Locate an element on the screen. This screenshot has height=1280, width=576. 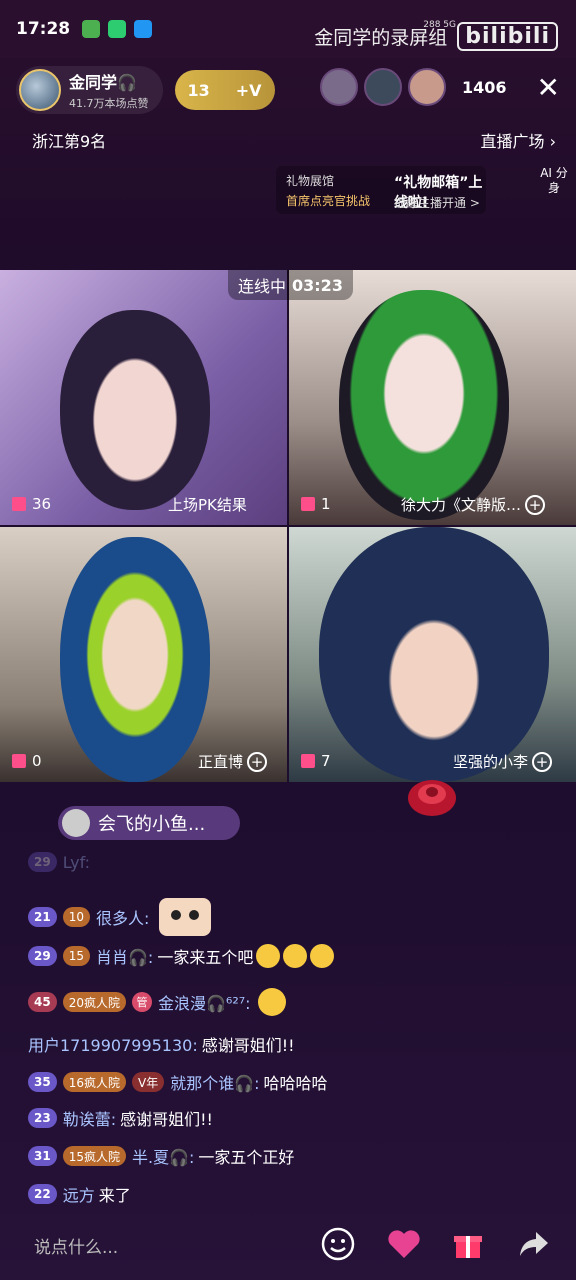
user-level-badge: 21 is located at coordinates (42, 917).